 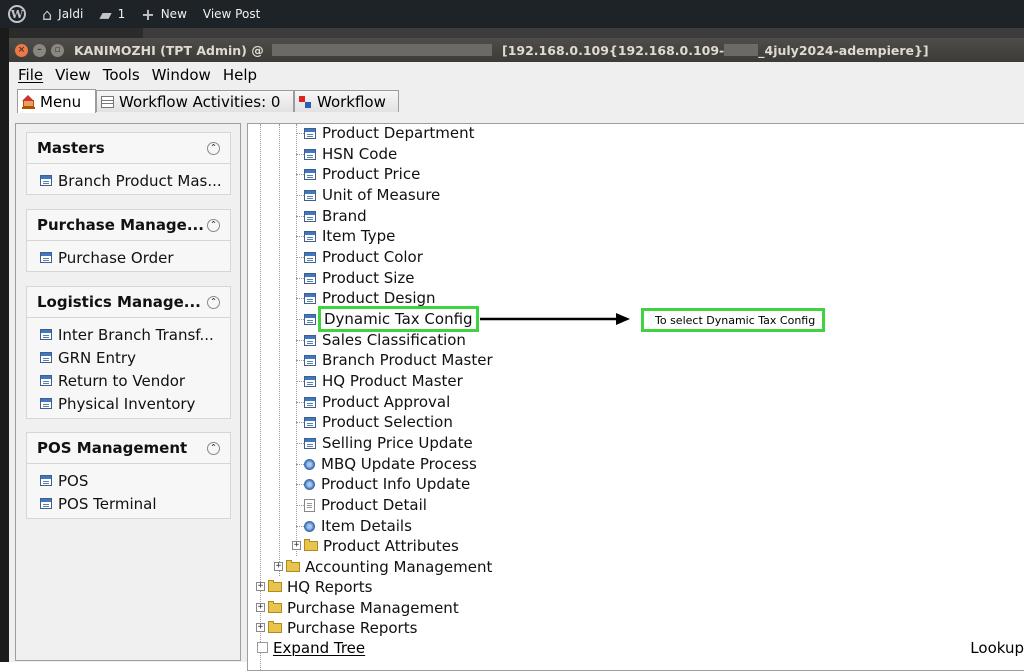 What do you see at coordinates (128, 257) in the screenshot?
I see `favorite-item: Purchase Order` at bounding box center [128, 257].